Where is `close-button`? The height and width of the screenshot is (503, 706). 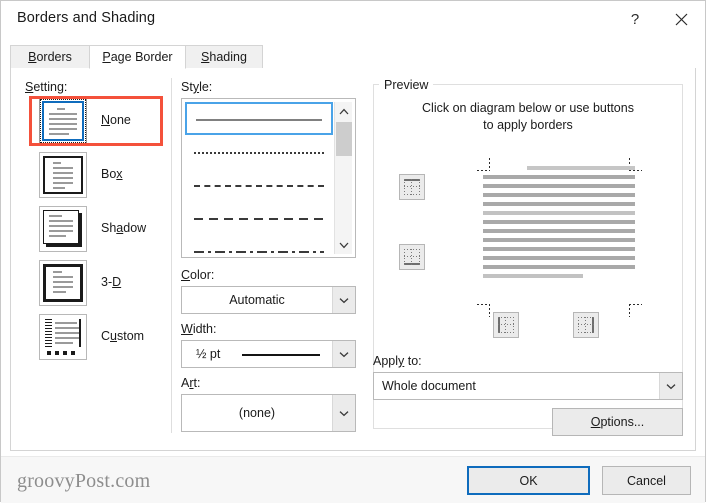 close-button is located at coordinates (681, 19).